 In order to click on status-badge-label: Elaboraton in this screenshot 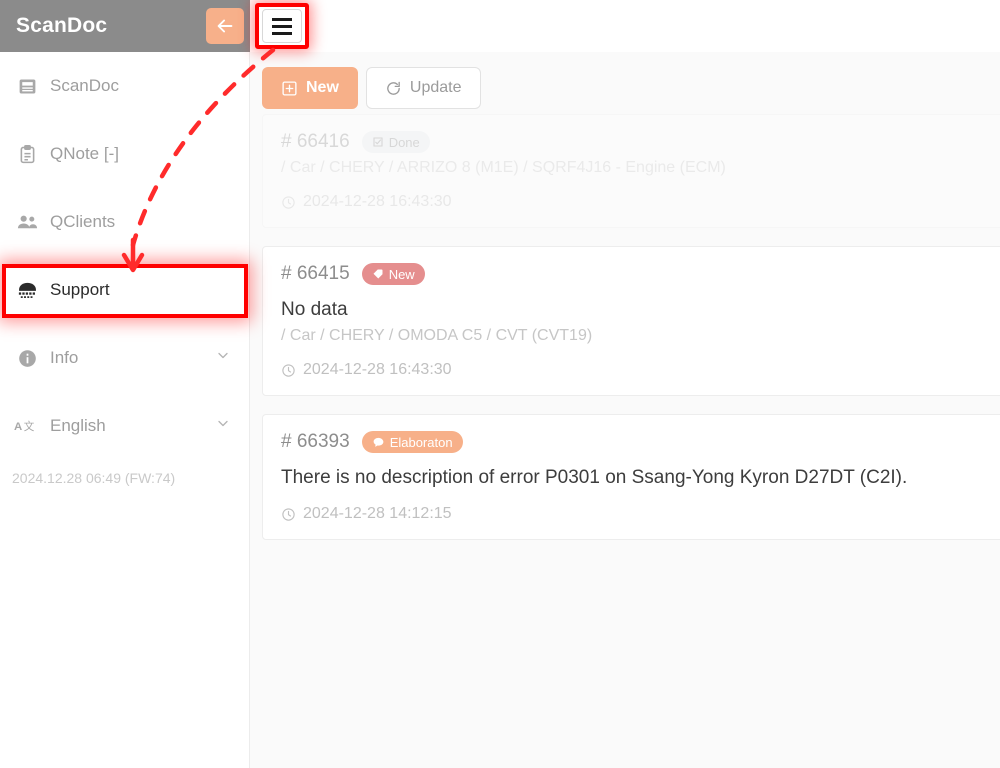, I will do `click(421, 442)`.